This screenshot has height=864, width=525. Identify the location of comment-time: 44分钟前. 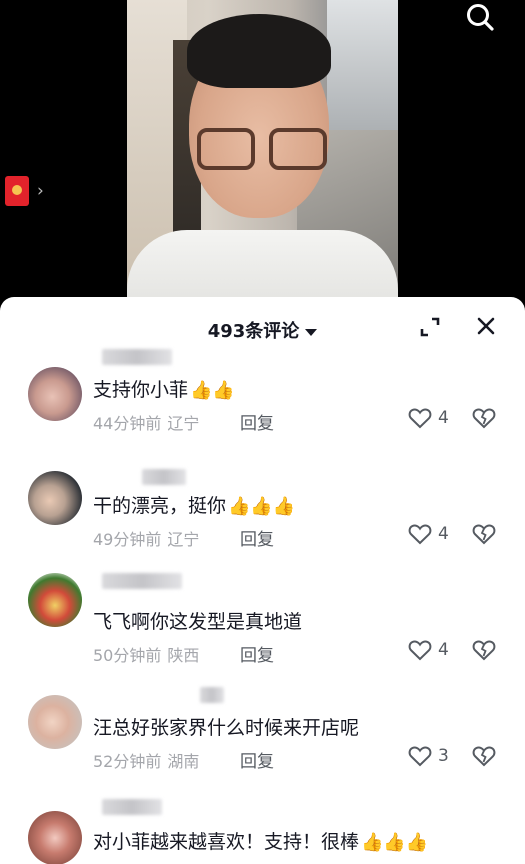
(127, 423).